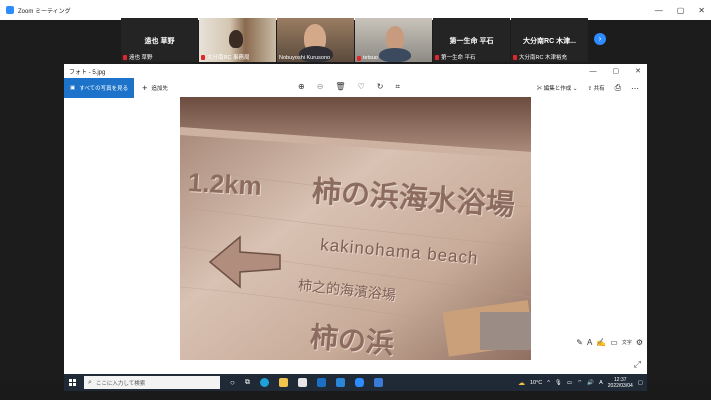  What do you see at coordinates (579, 342) in the screenshot?
I see `pen-icon: ✎` at bounding box center [579, 342].